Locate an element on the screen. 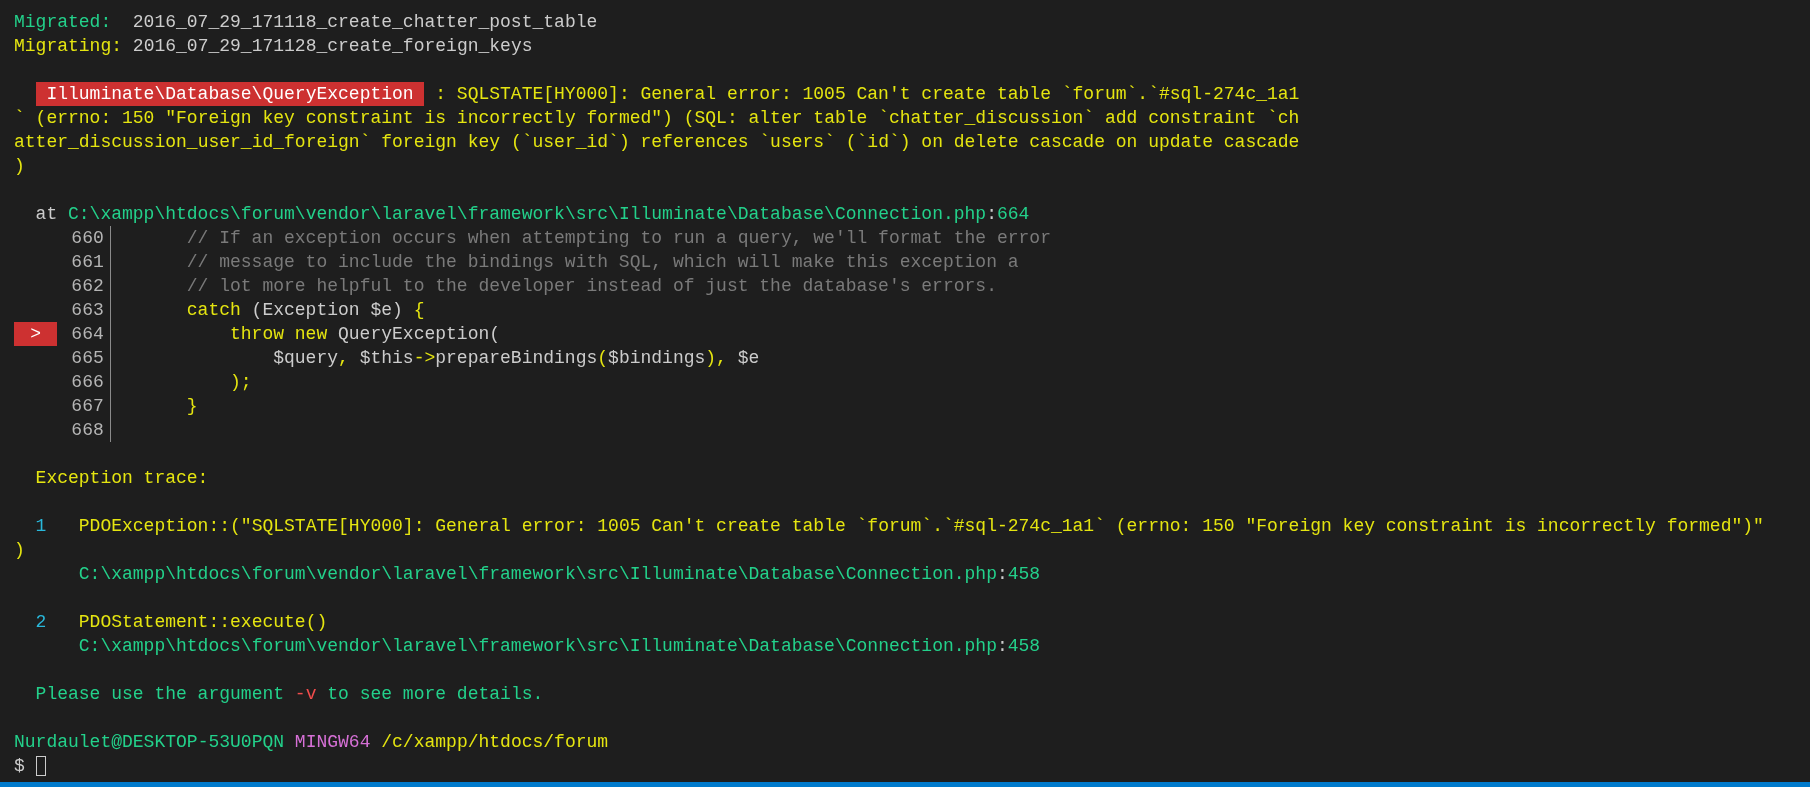 The width and height of the screenshot is (1810, 787). terminal-text: 2016_07_29_171118_create_chatter_post_table is located at coordinates (365, 22).